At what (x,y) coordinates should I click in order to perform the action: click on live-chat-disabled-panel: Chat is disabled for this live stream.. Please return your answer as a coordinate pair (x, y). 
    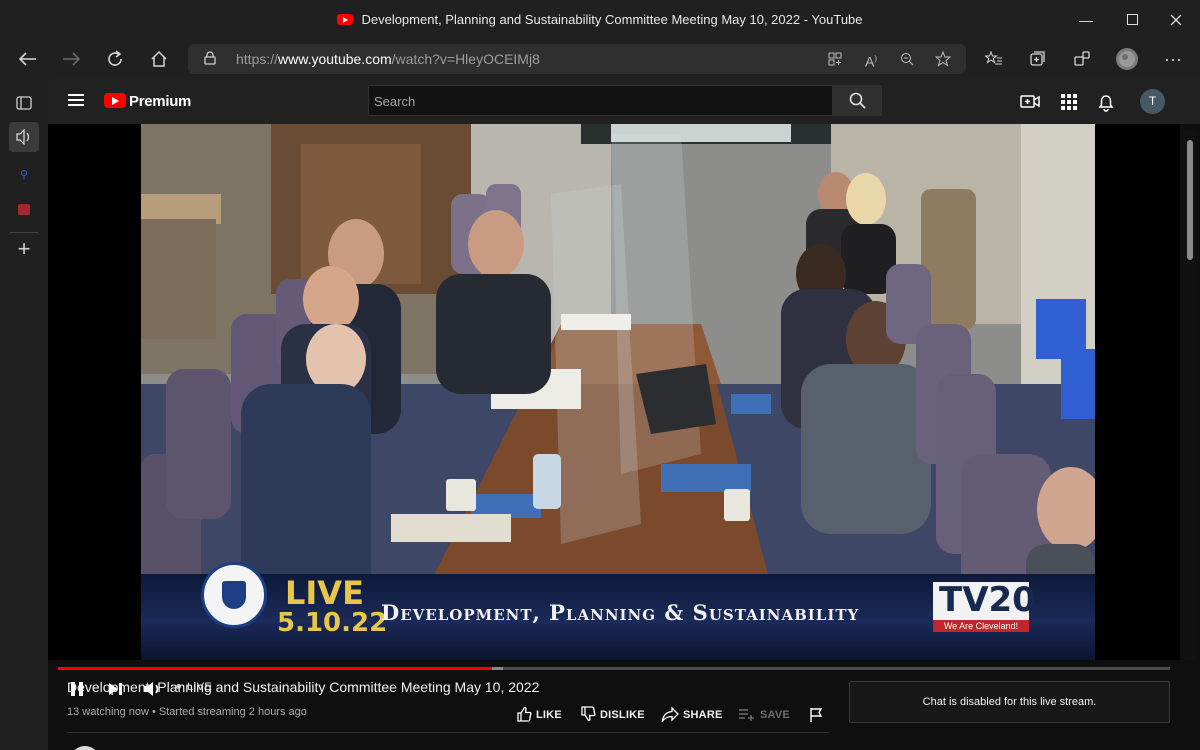
    Looking at the image, I should click on (1009, 702).